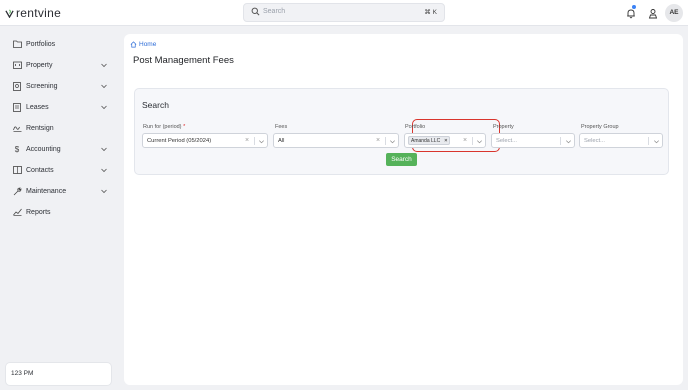 The image size is (688, 390). I want to click on breadcrumb: Home, so click(143, 44).